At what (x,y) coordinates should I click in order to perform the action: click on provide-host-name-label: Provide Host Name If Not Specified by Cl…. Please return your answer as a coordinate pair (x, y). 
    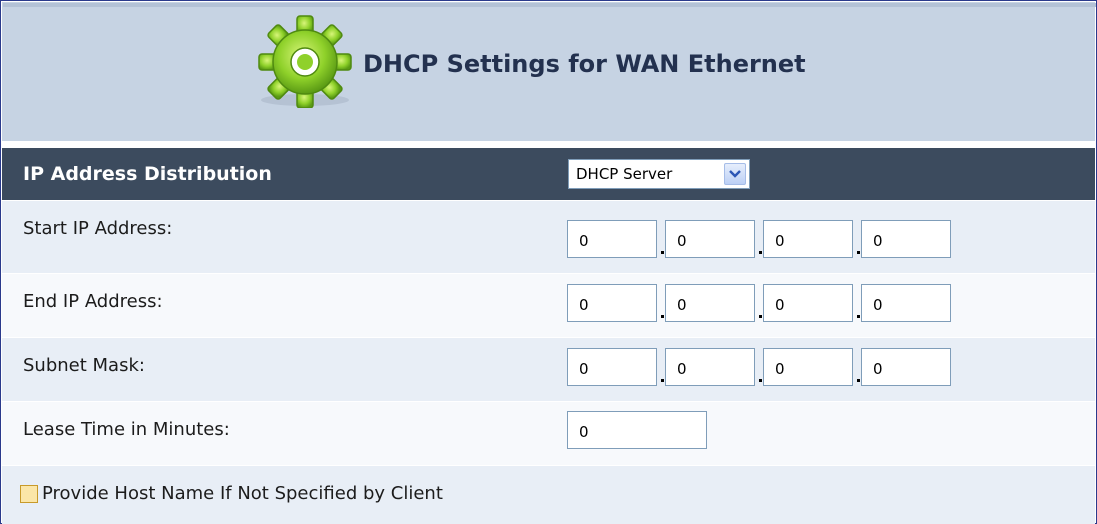
    Looking at the image, I should click on (242, 493).